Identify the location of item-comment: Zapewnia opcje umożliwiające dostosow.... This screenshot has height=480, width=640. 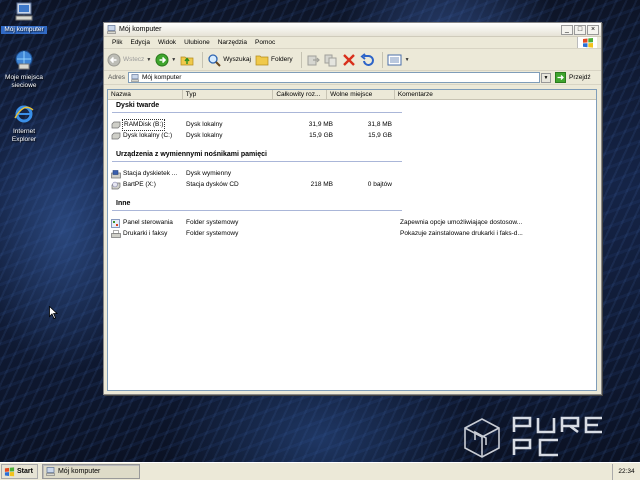
(461, 222).